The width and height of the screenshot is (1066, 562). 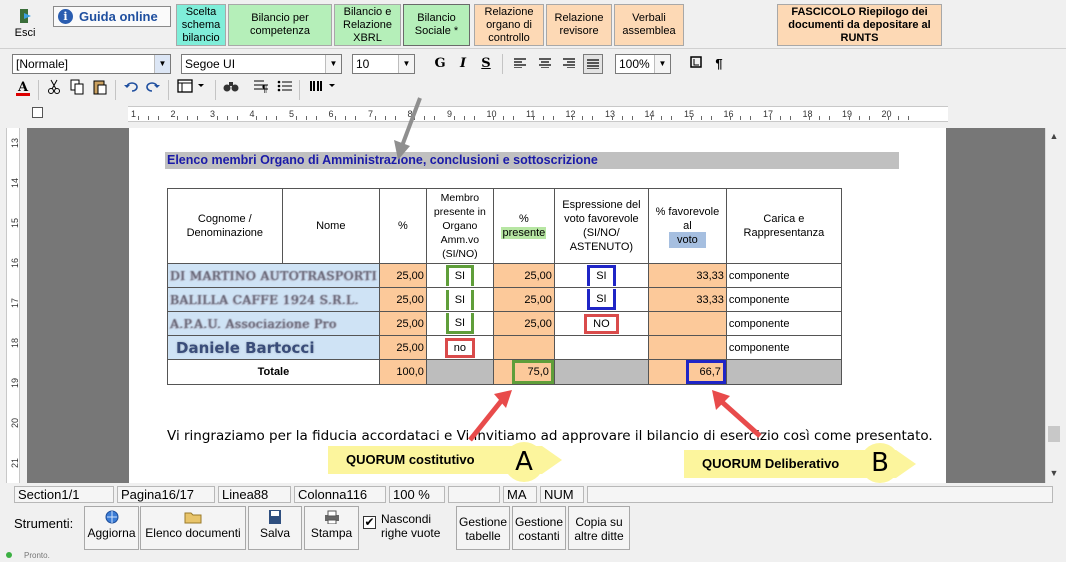 What do you see at coordinates (820, 494) in the screenshot?
I see `status-fill` at bounding box center [820, 494].